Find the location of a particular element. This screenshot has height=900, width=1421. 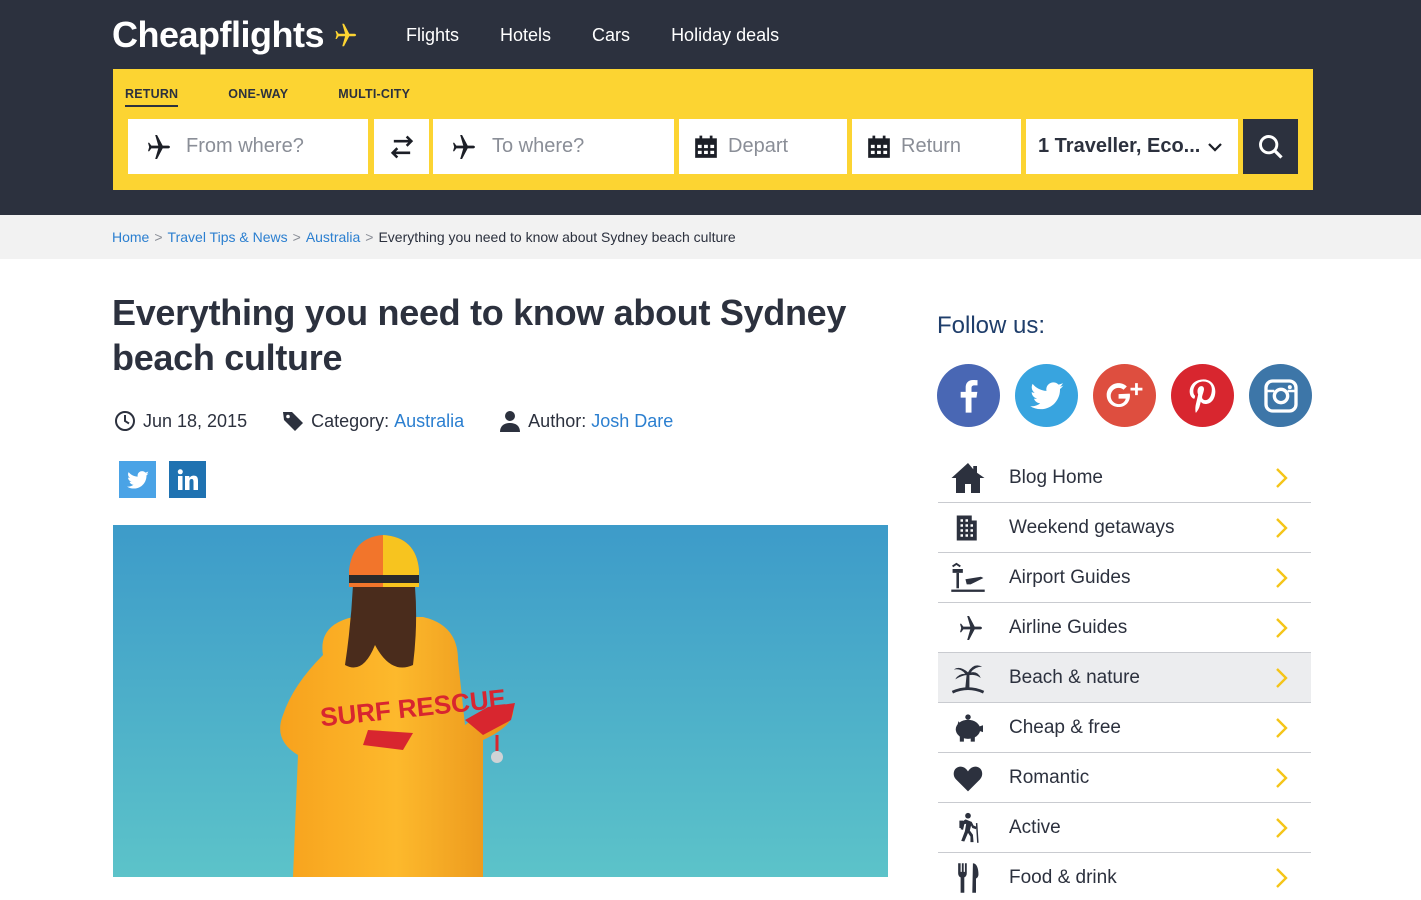

share-linkedin-button is located at coordinates (187, 479).